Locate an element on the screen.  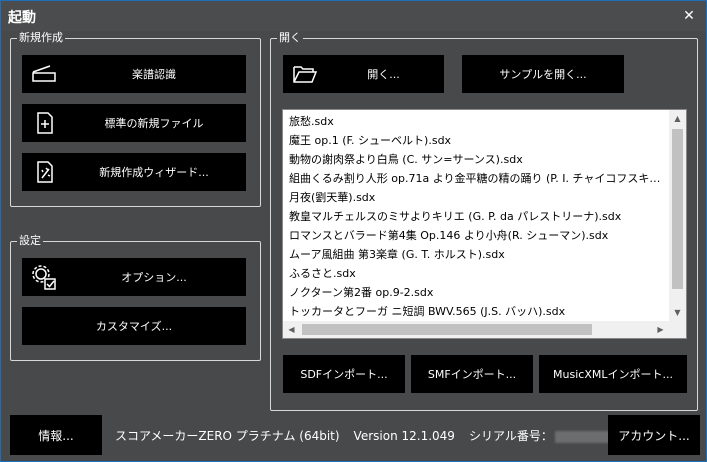
title-bar: 起動 ✕ is located at coordinates (353, 16).